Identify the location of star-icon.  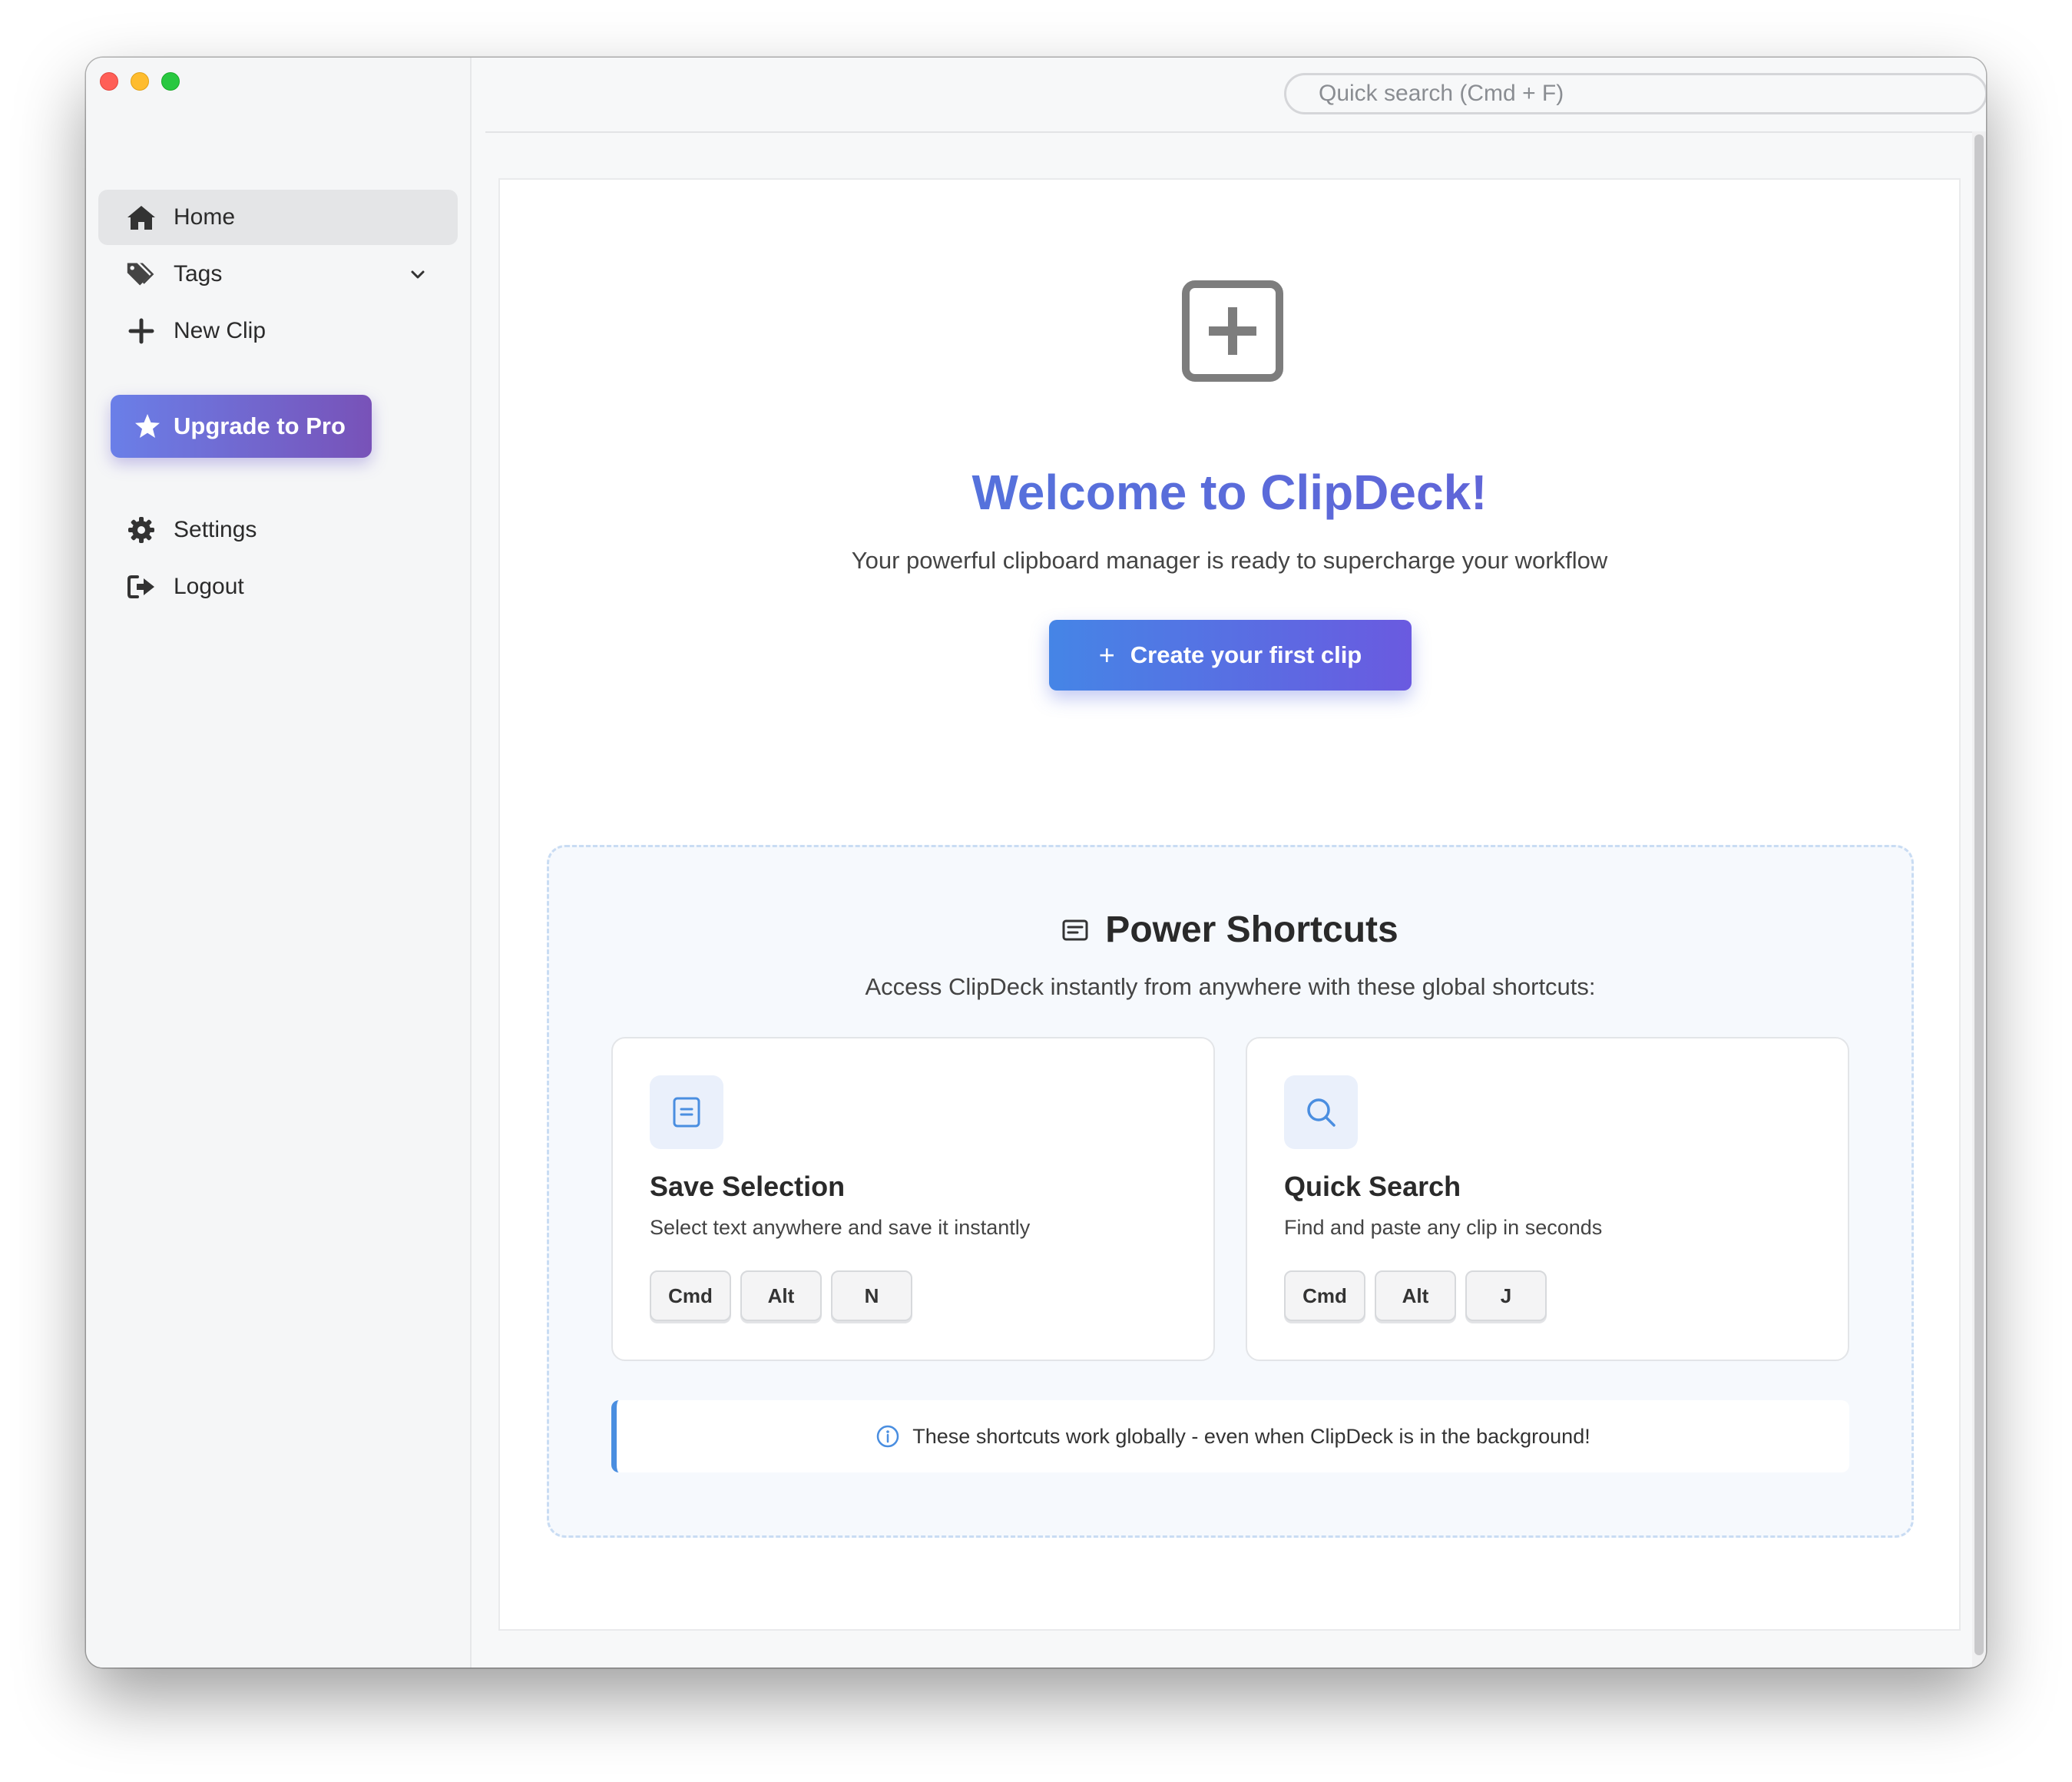
(147, 426).